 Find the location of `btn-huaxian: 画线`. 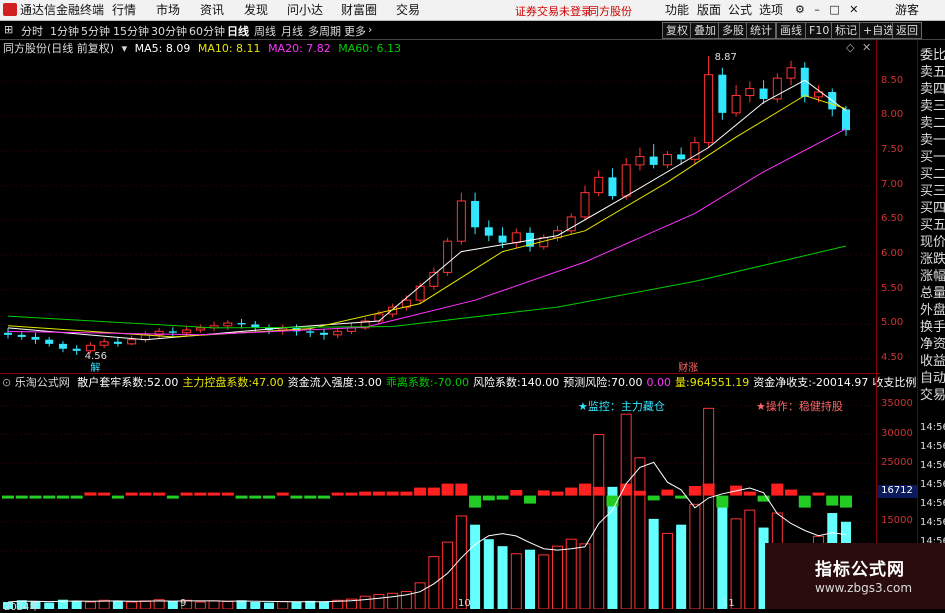

btn-huaxian: 画线 is located at coordinates (791, 30).